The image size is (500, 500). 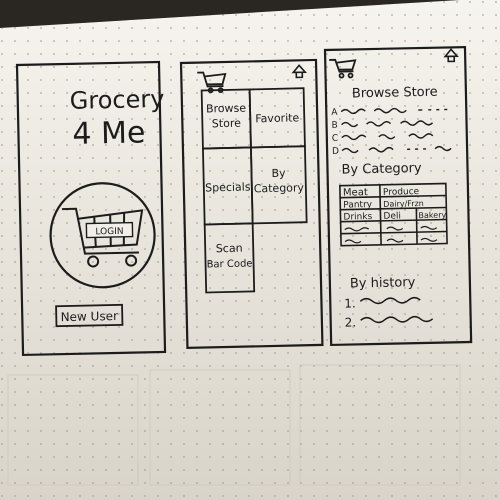 I want to click on browse-heading: Browse Store, so click(x=395, y=93).